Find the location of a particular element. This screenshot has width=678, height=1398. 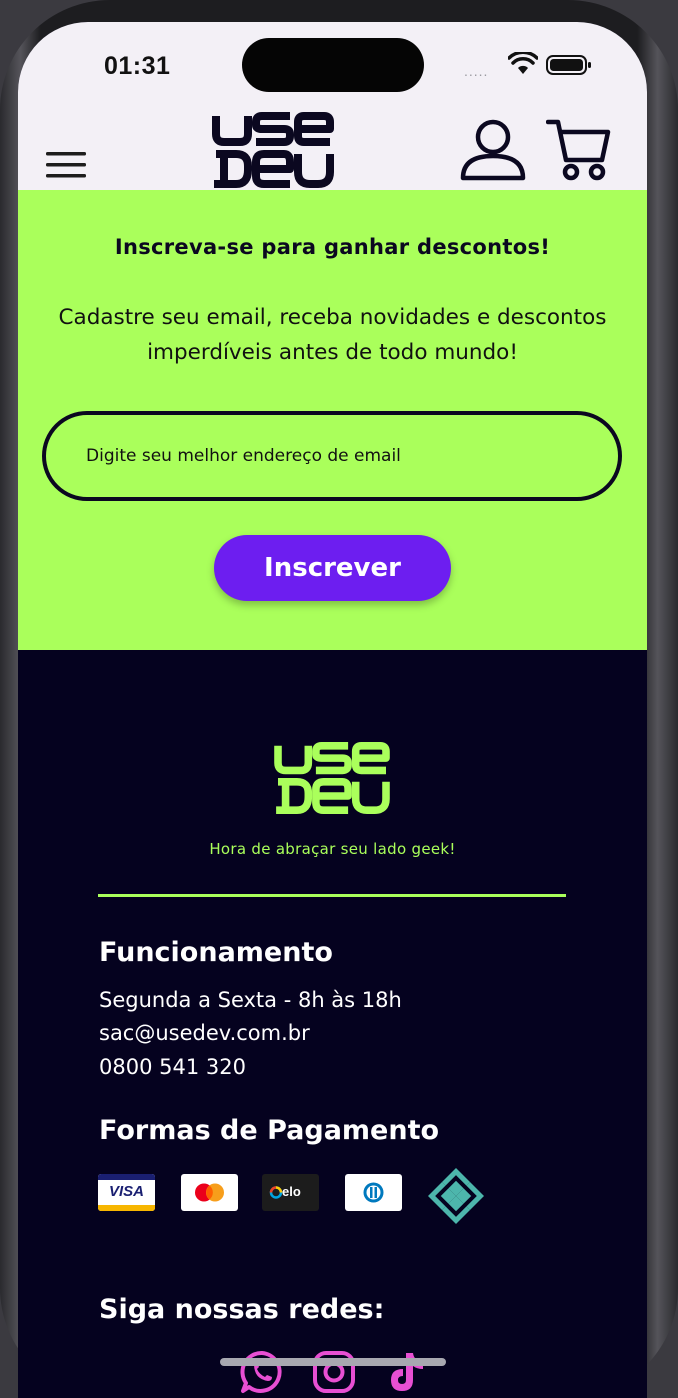

menu-icon is located at coordinates (67, 165).